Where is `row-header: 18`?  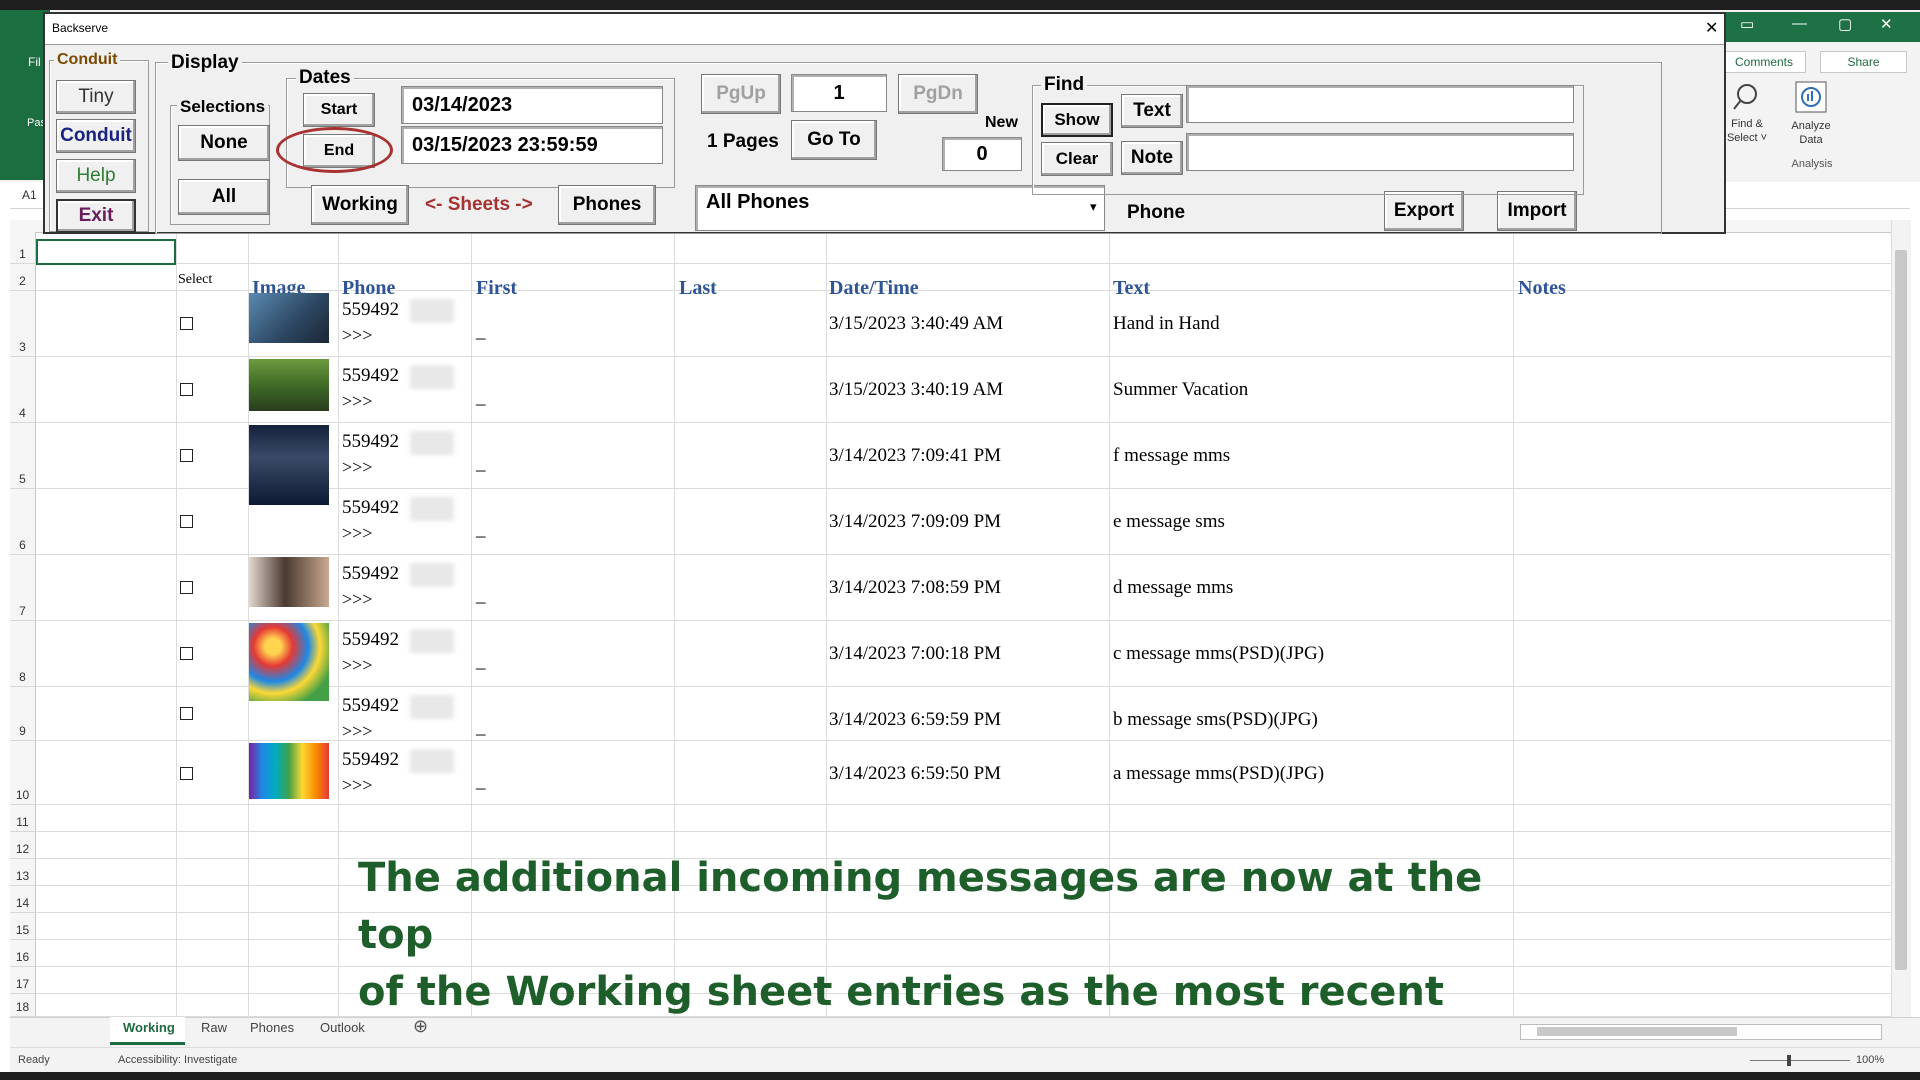 row-header: 18 is located at coordinates (23, 1005).